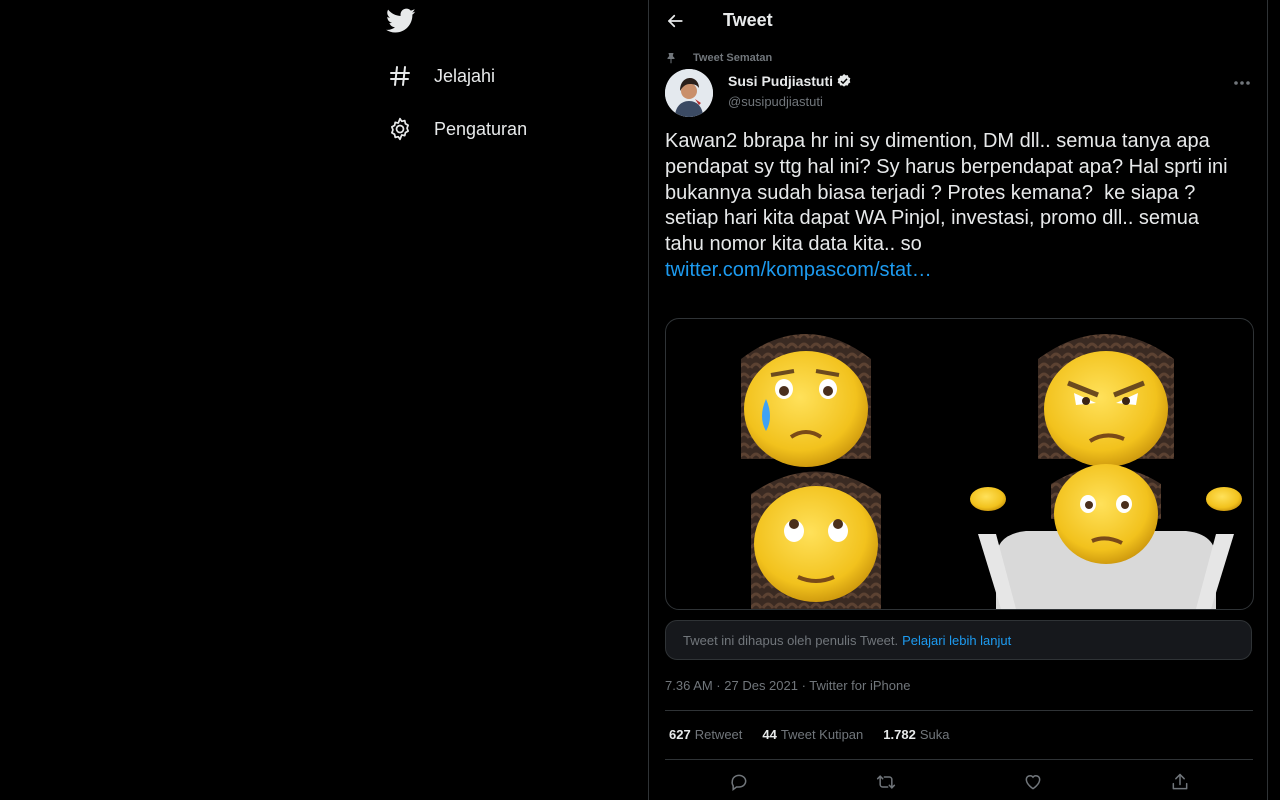  Describe the element at coordinates (1267, 400) in the screenshot. I see `column-divider` at that location.